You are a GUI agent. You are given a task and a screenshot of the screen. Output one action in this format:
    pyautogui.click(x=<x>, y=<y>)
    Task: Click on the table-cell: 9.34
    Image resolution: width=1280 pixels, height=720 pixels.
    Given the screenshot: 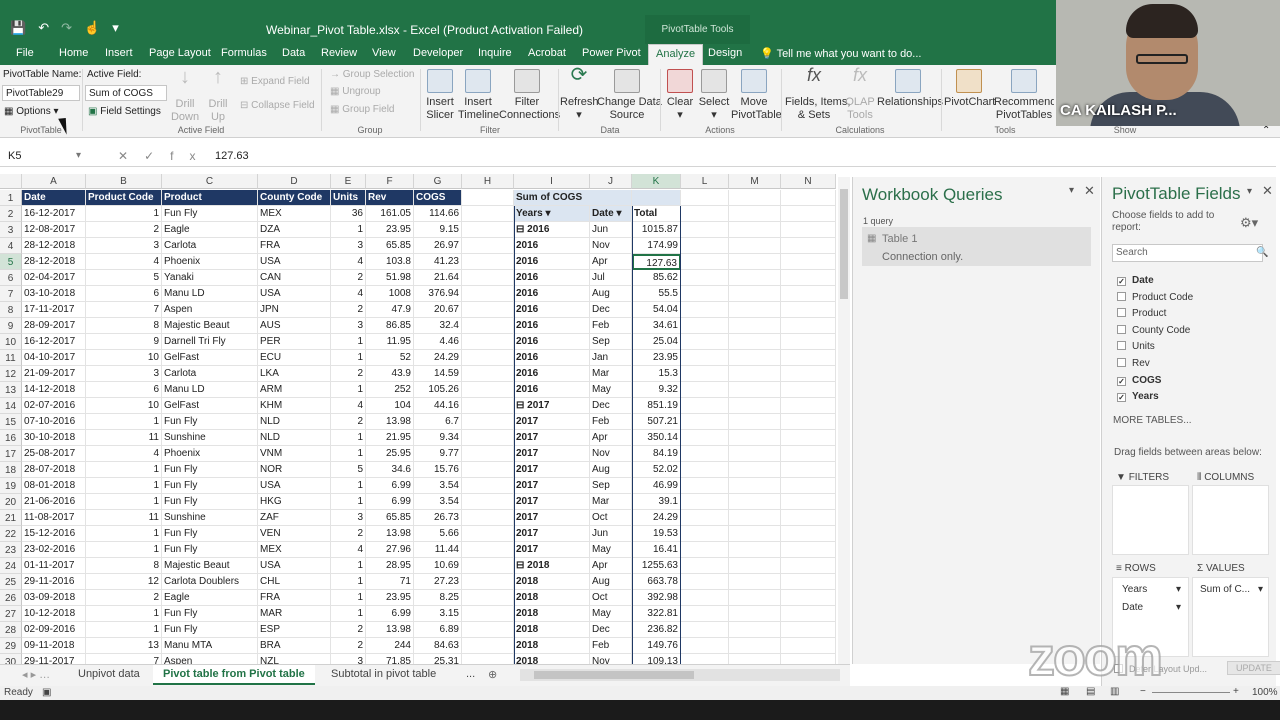 What is the action you would take?
    pyautogui.click(x=438, y=438)
    